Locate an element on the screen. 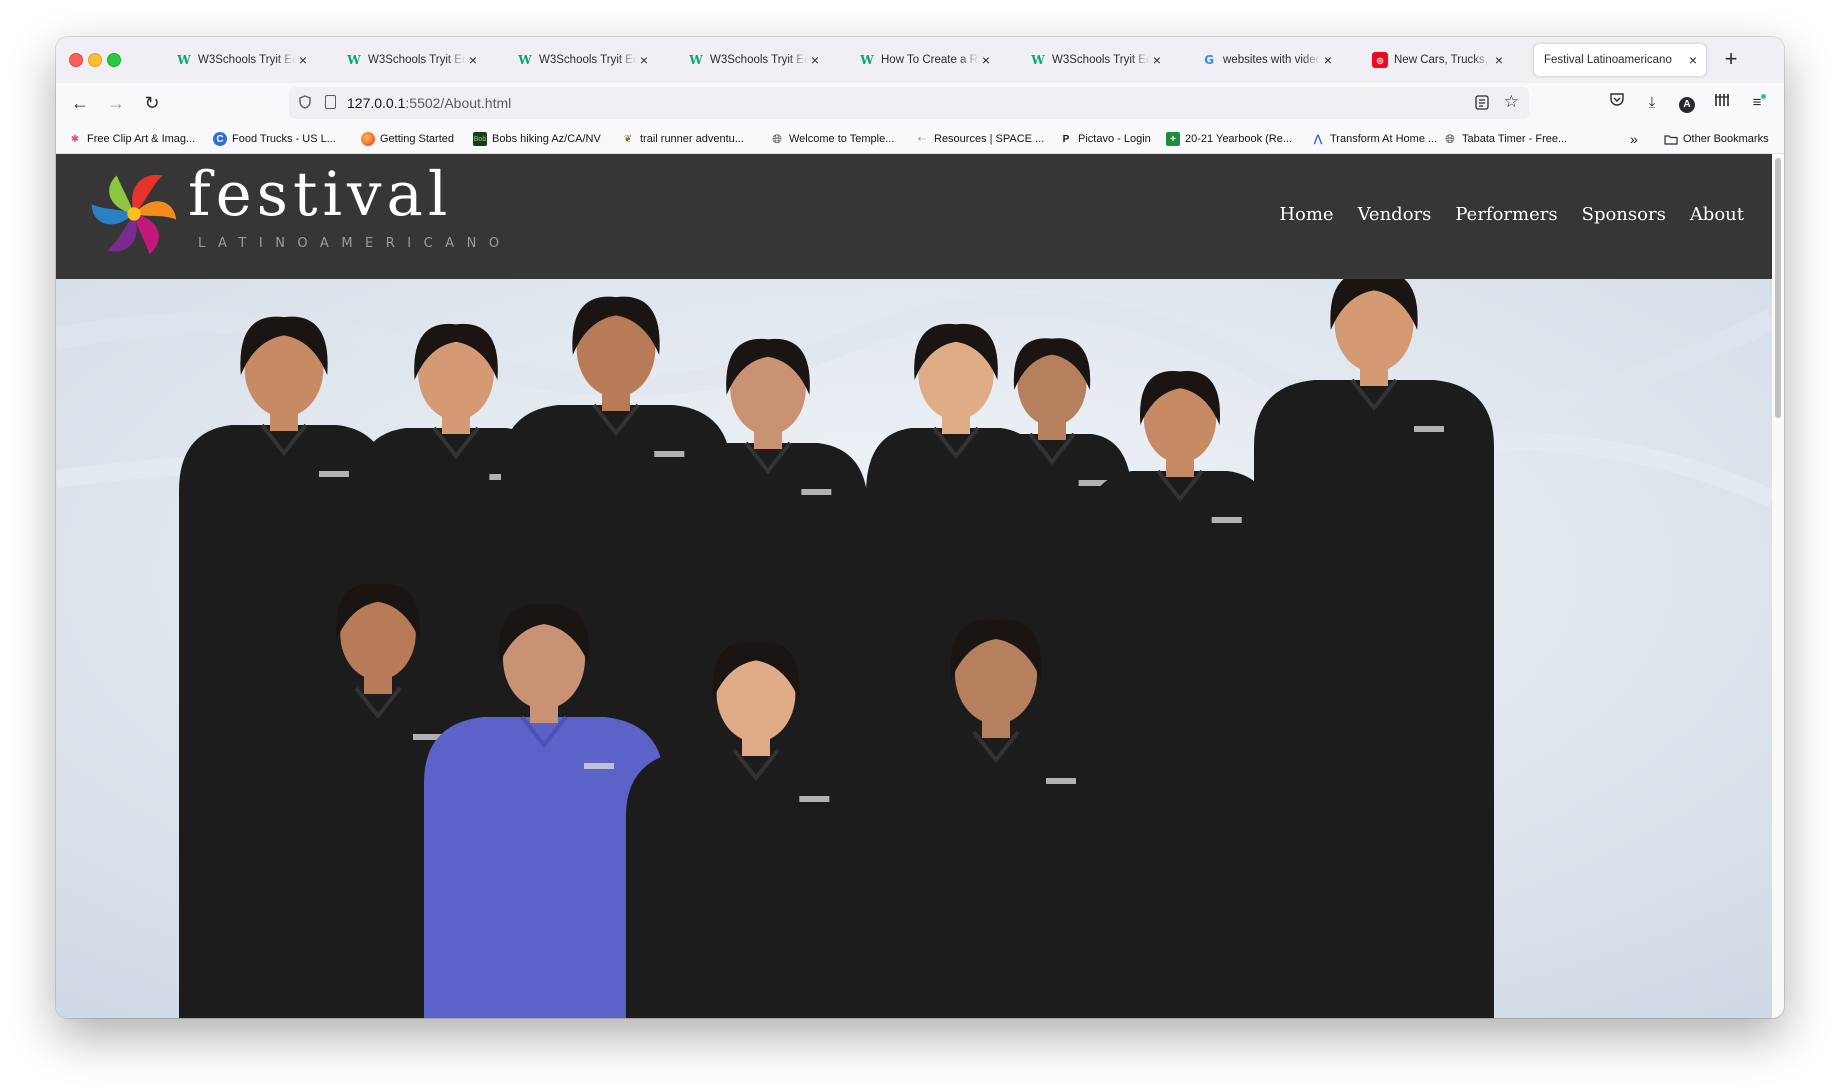  page-scrollbar is located at coordinates (1778, 586).